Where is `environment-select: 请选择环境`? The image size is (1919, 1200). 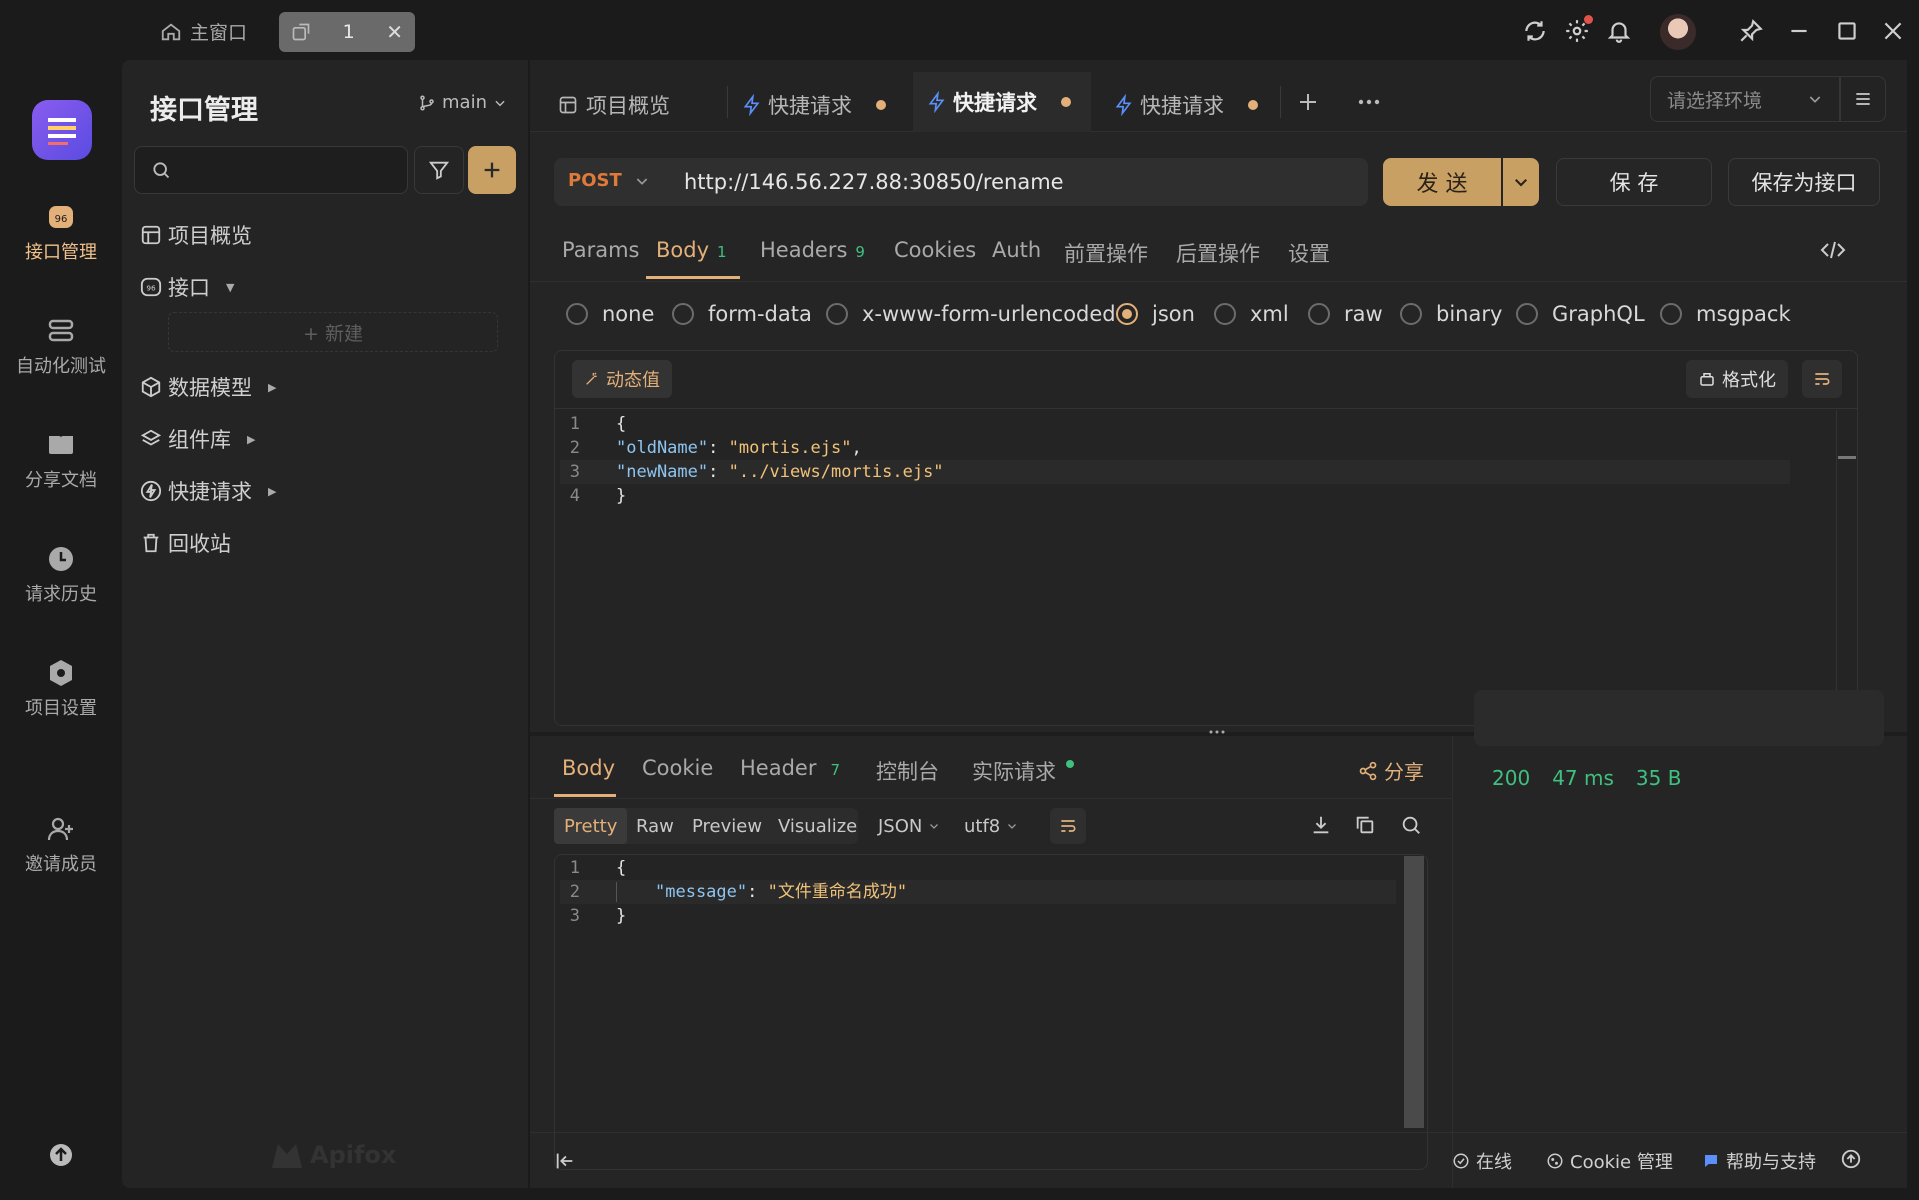 environment-select: 请选择环境 is located at coordinates (1745, 99).